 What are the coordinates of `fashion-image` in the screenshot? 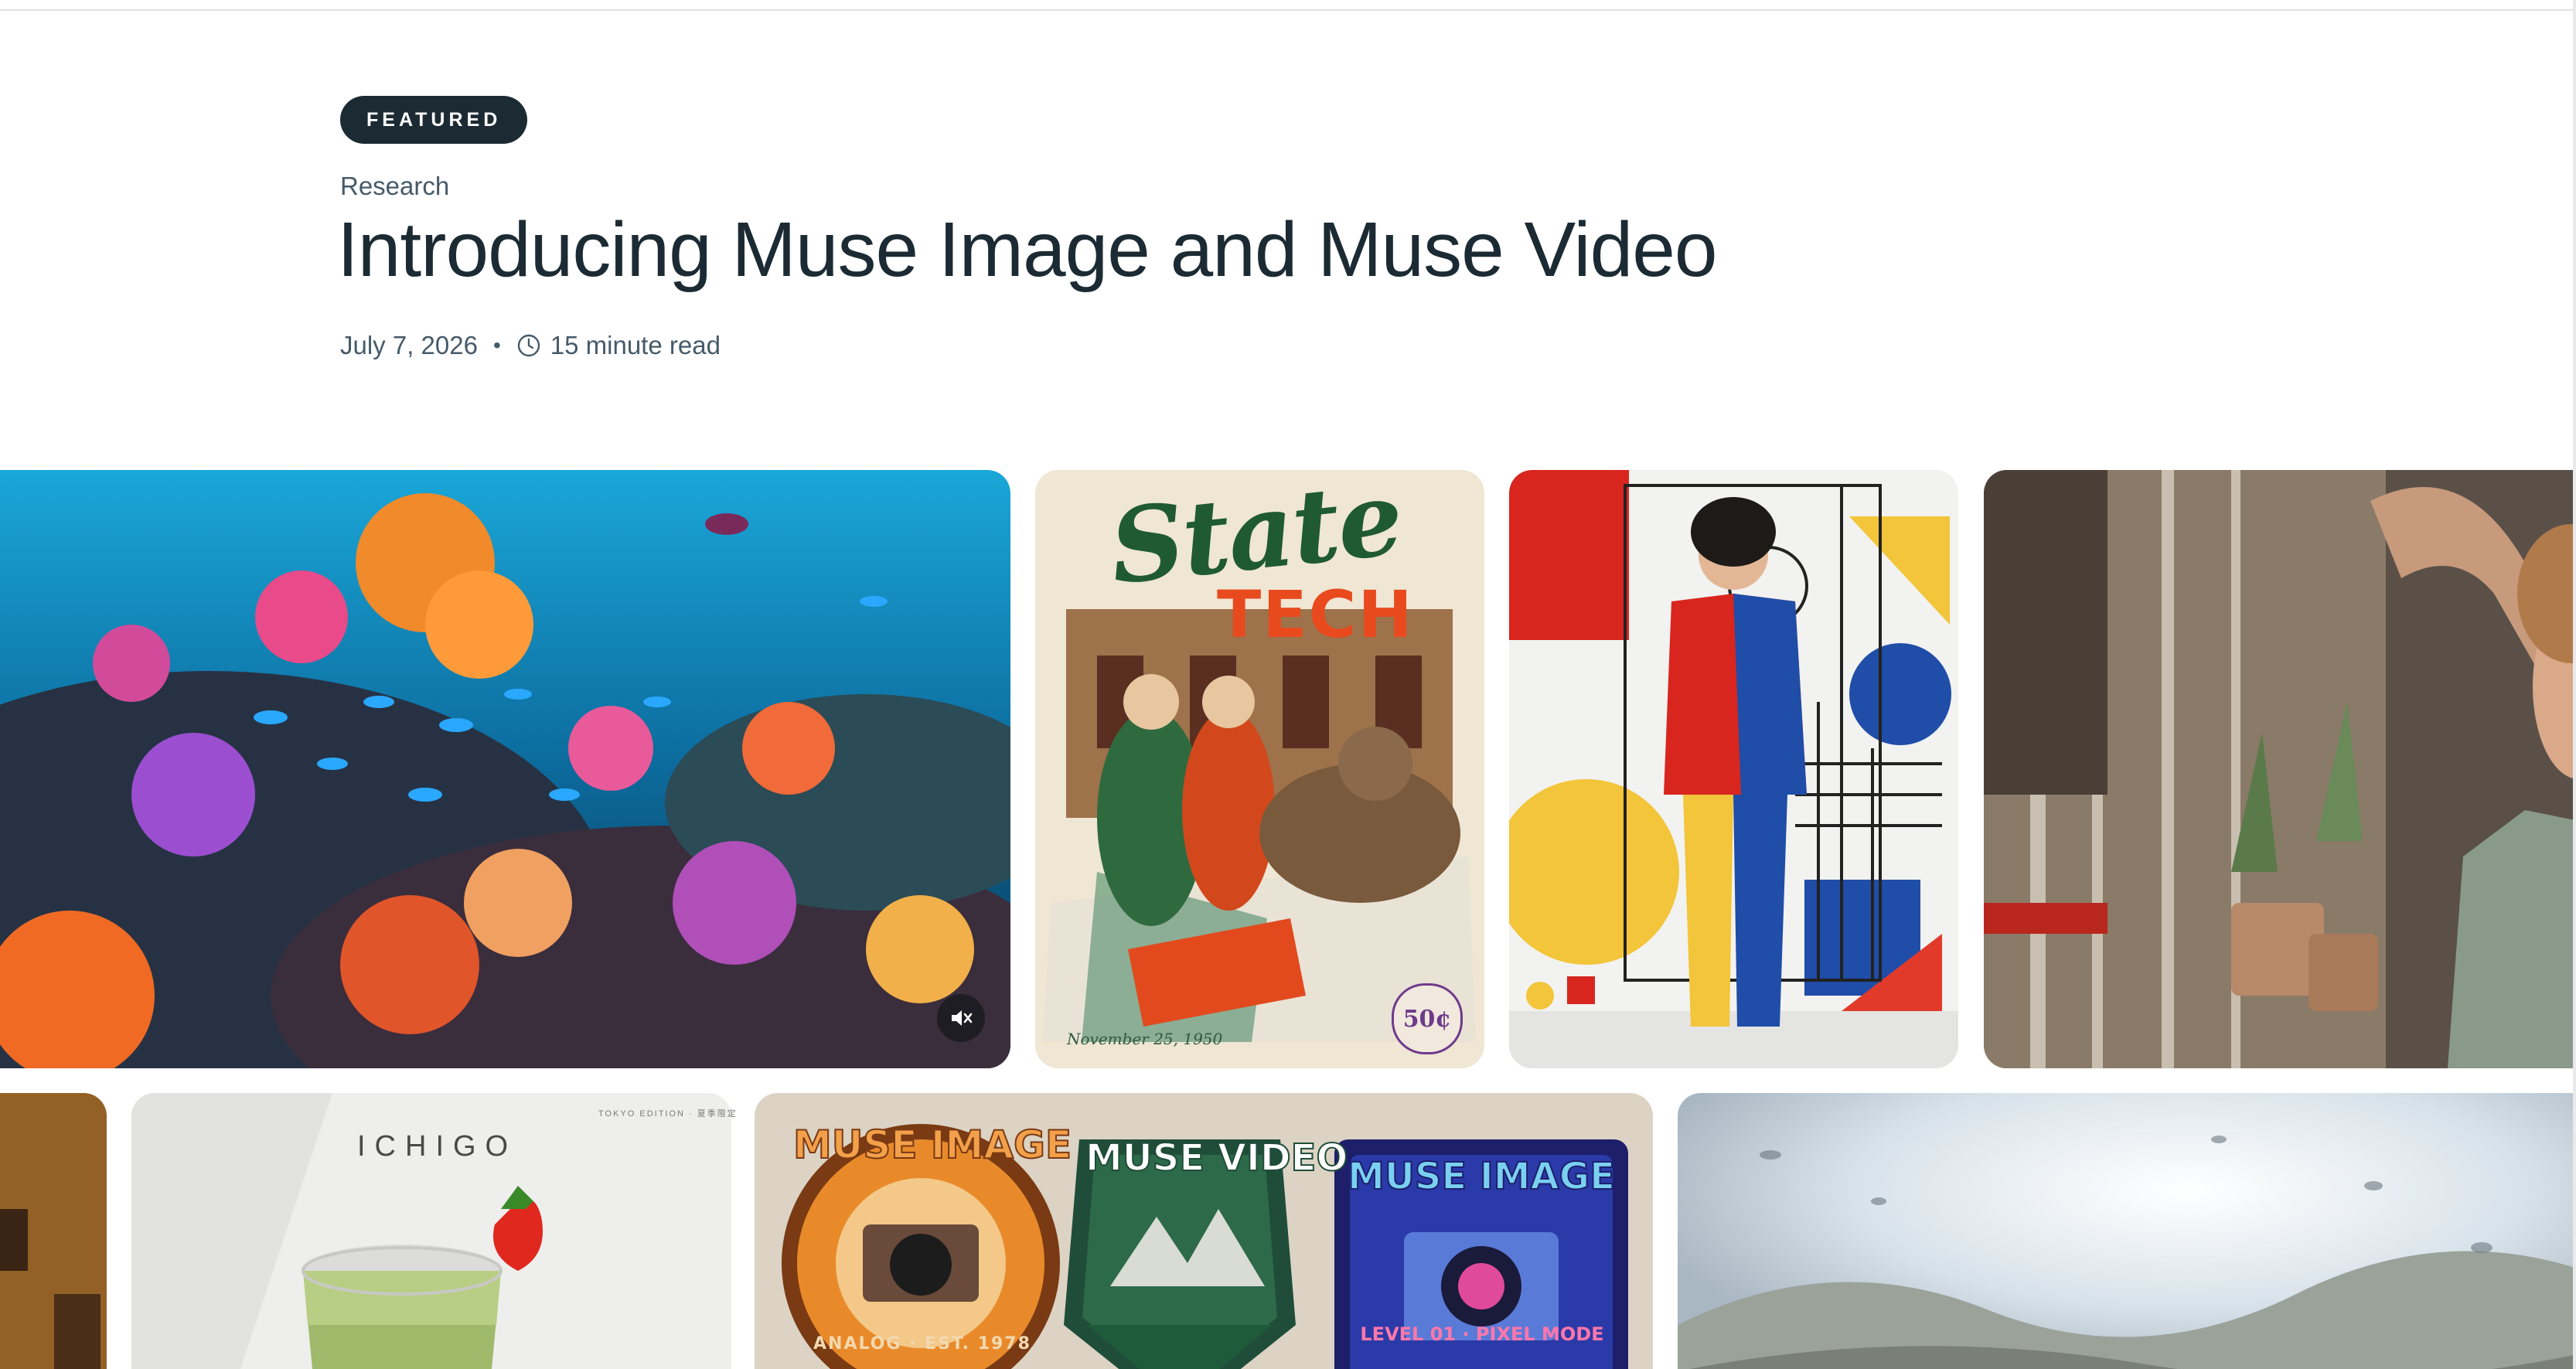 It's located at (1733, 769).